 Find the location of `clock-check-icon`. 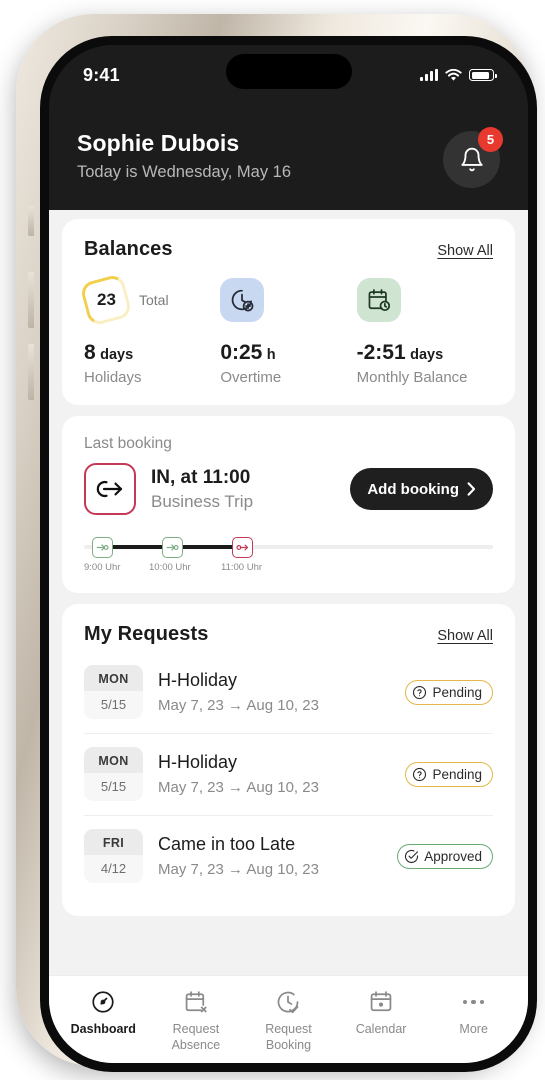

clock-check-icon is located at coordinates (288, 1002).